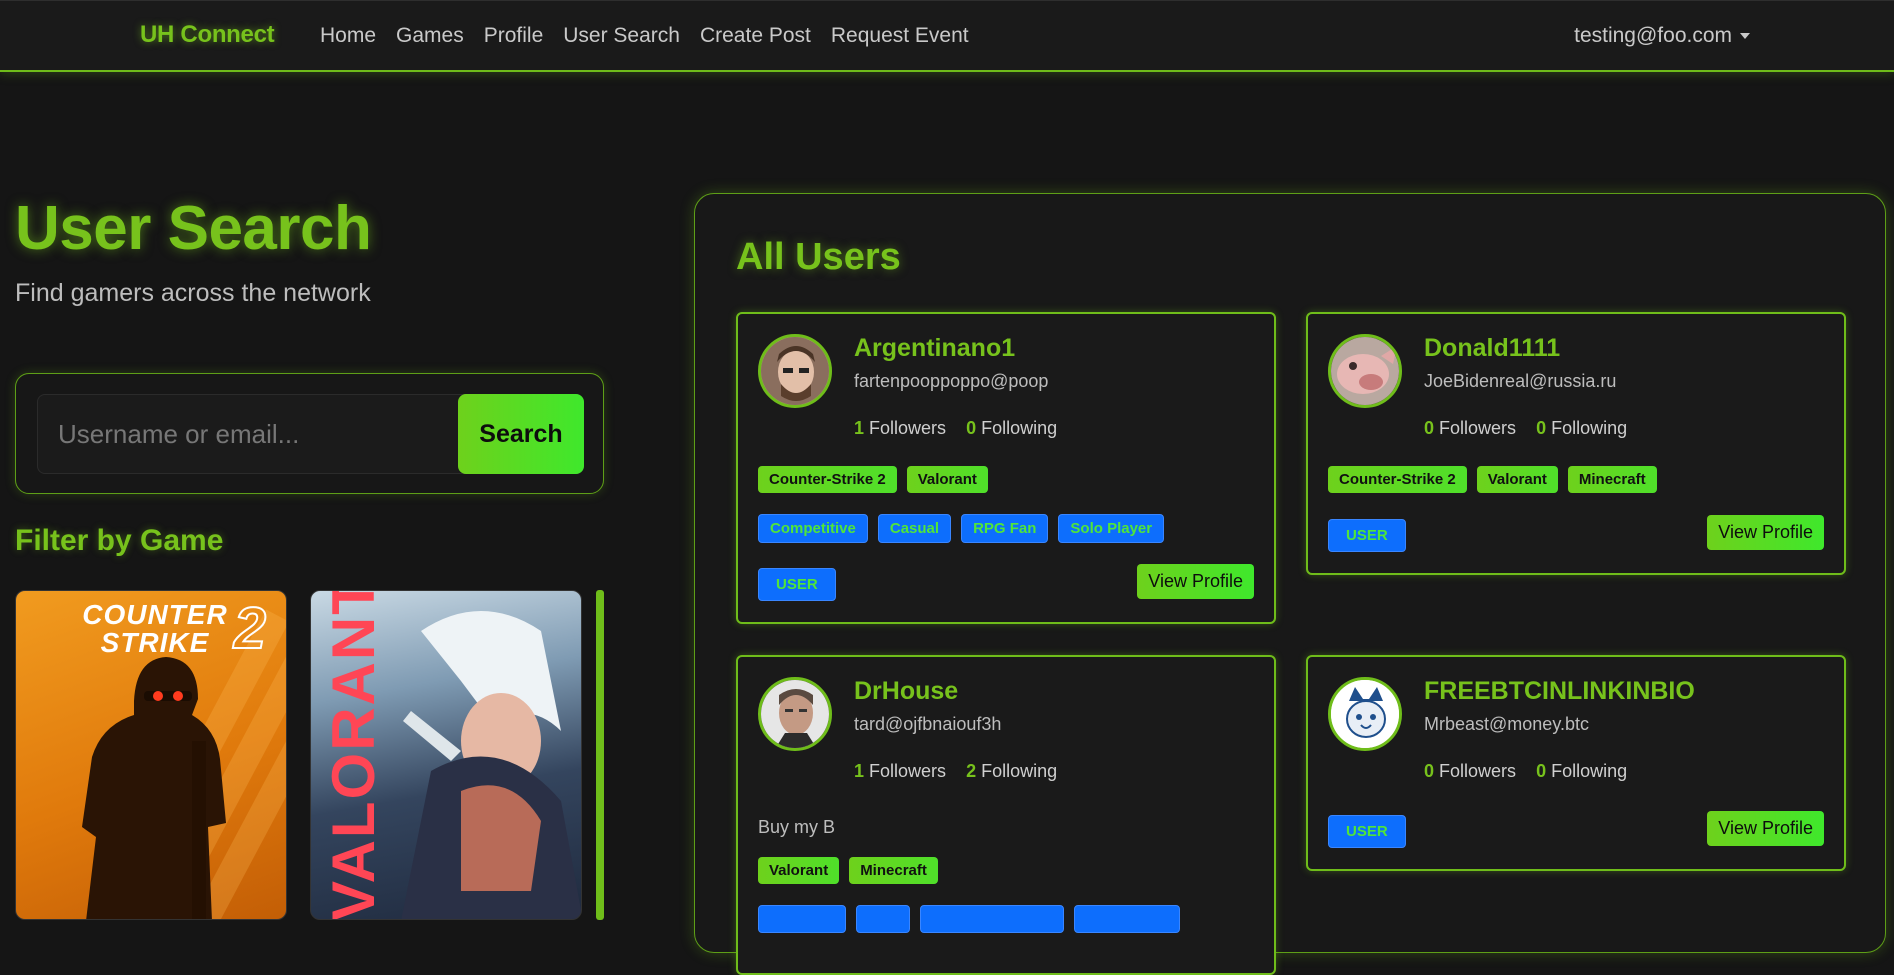 This screenshot has height=975, width=1894. Describe the element at coordinates (1745, 36) in the screenshot. I see `caret-down-icon` at that location.